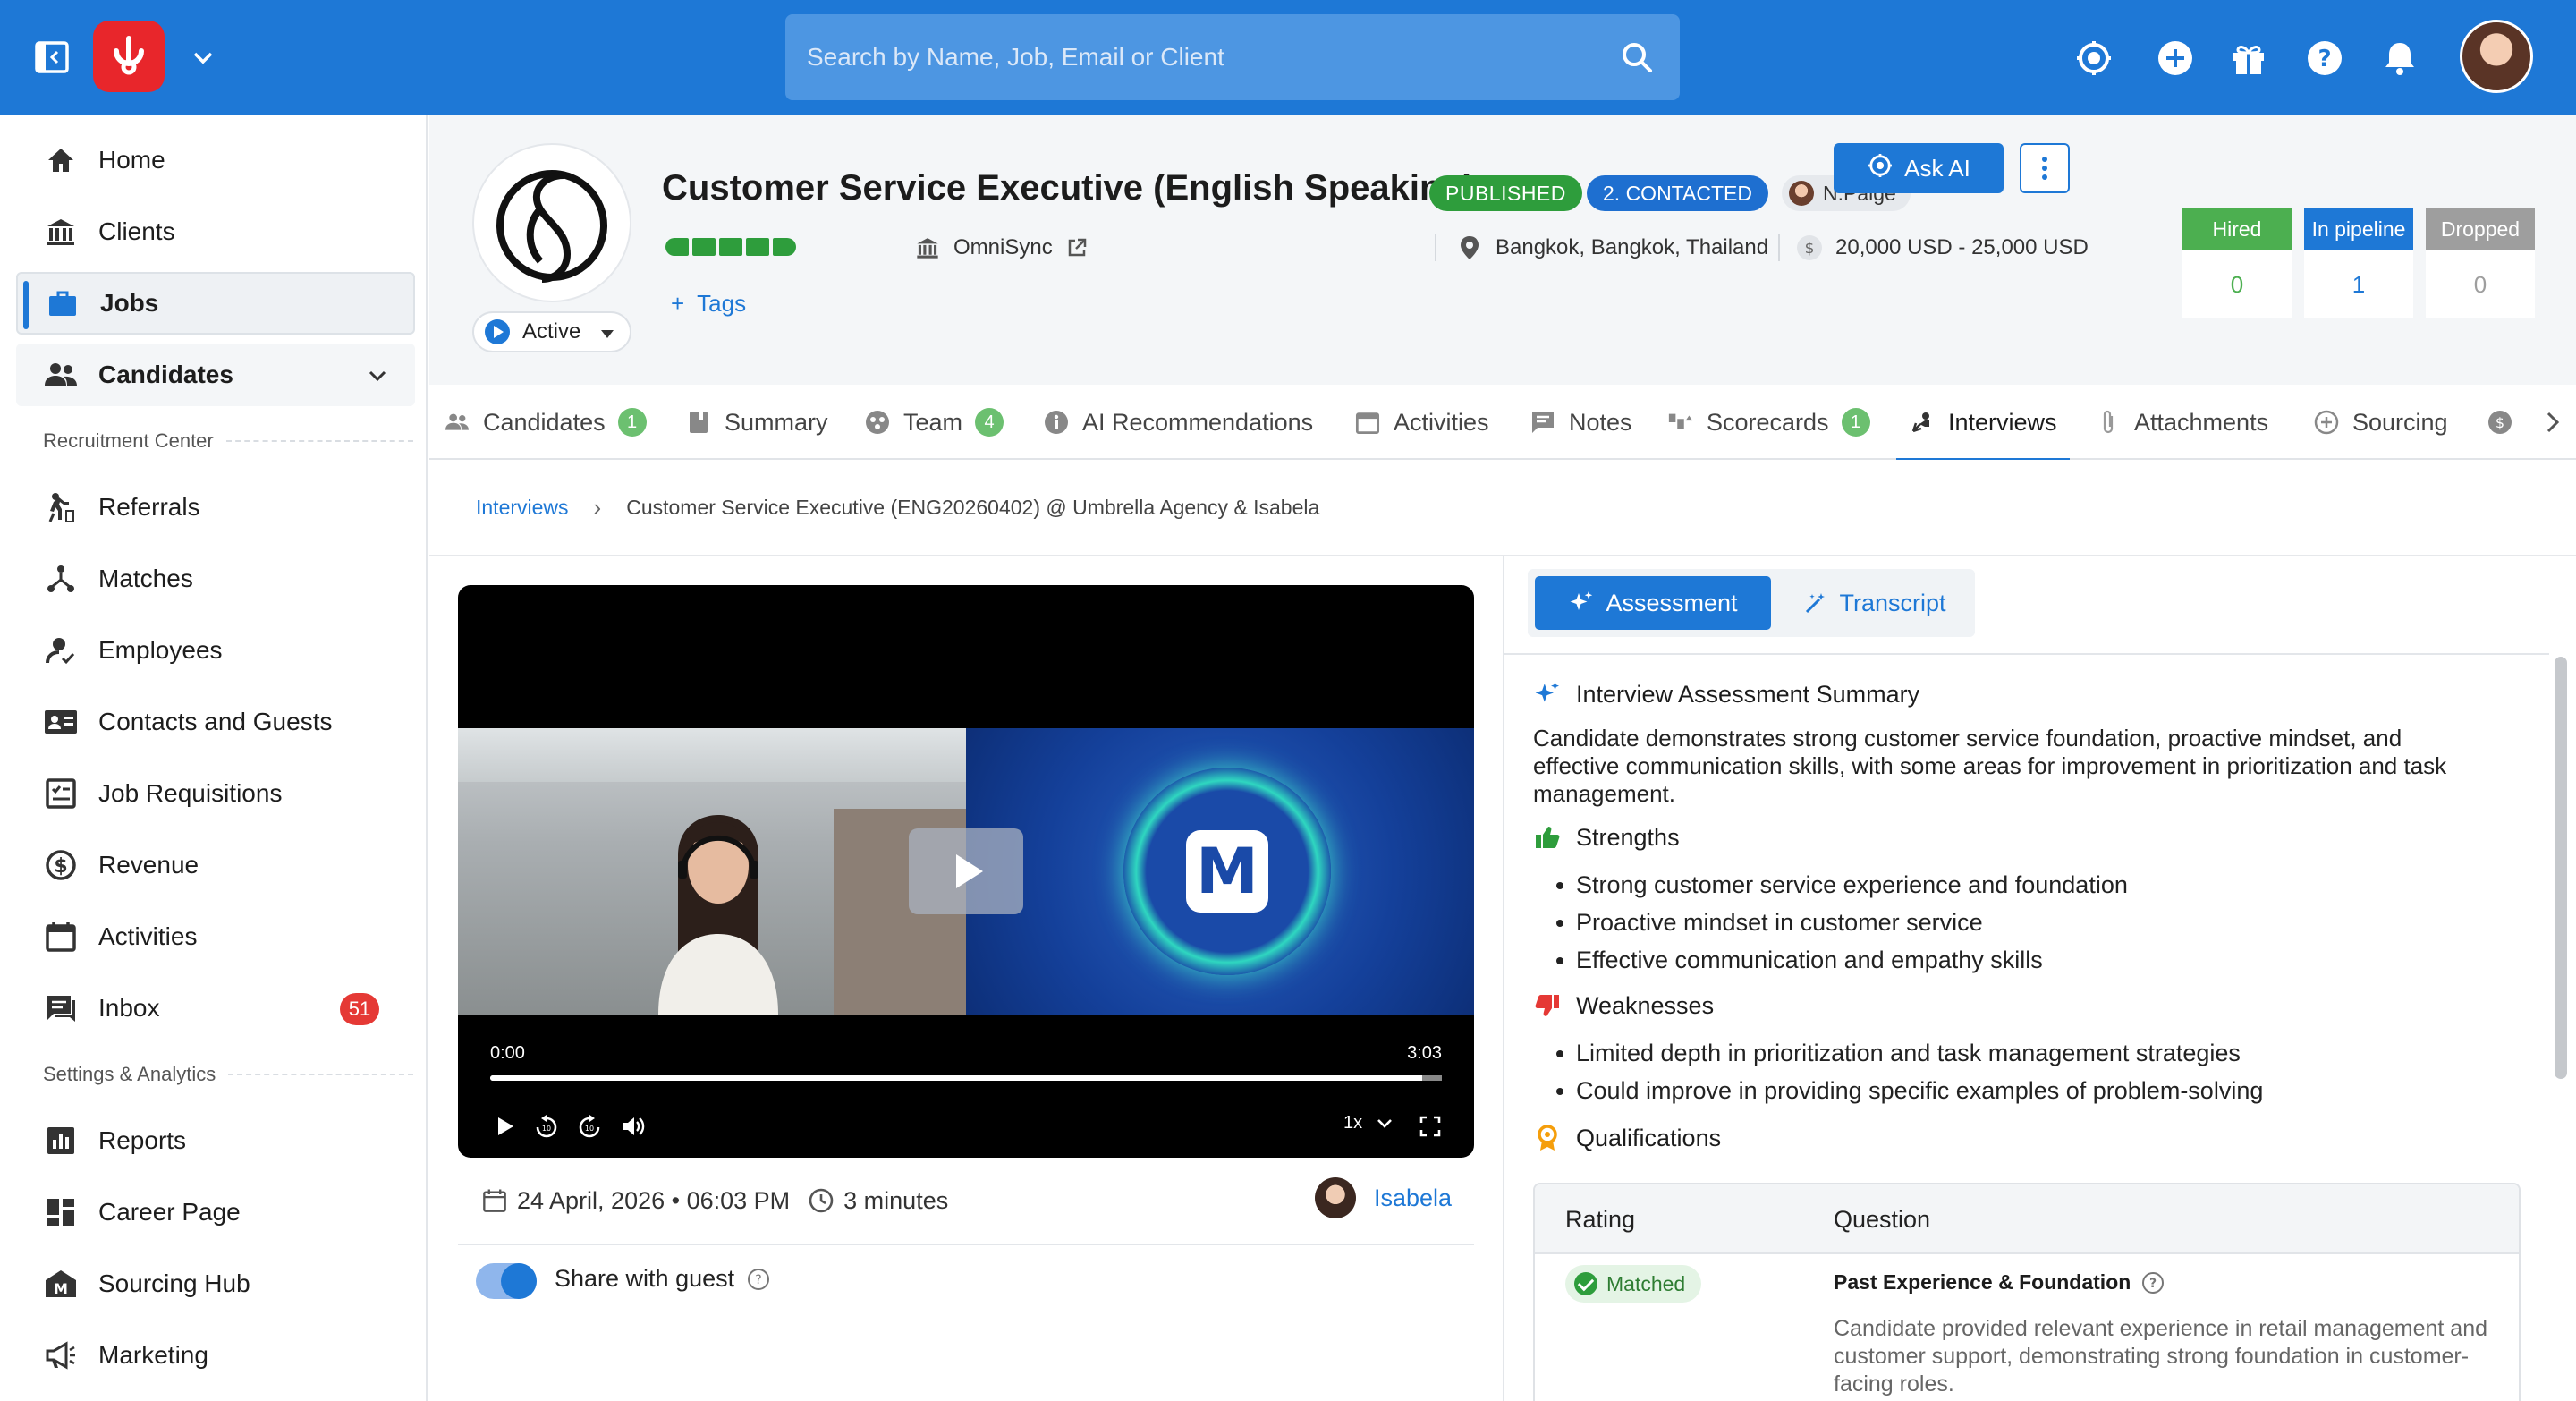 The image size is (2576, 1401). What do you see at coordinates (1677, 193) in the screenshot?
I see `stage-badge: 2. CONTACTED` at bounding box center [1677, 193].